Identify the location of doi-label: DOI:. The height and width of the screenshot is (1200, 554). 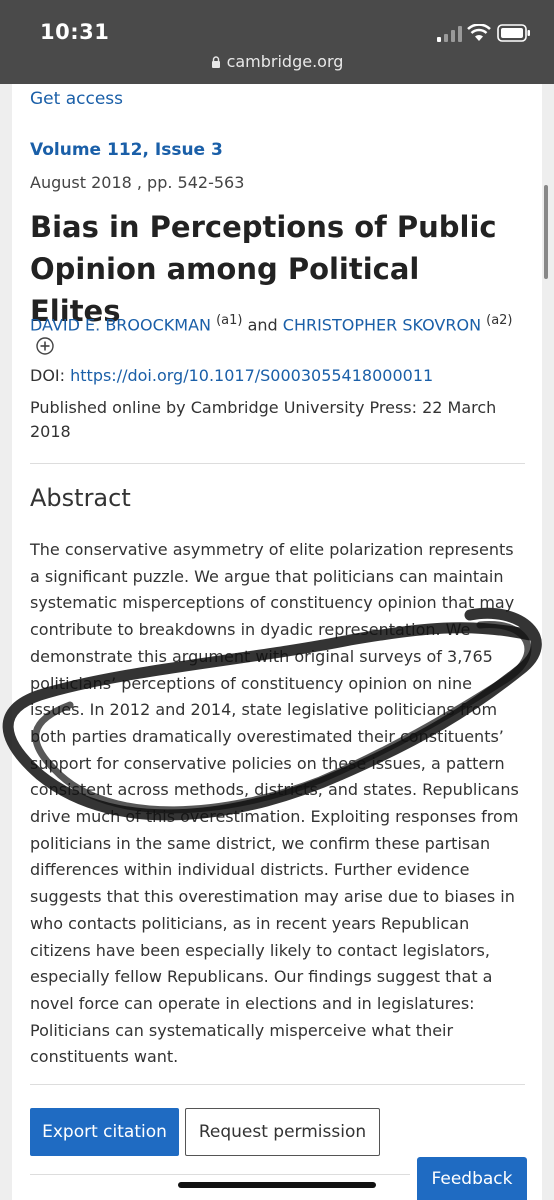
(48, 375).